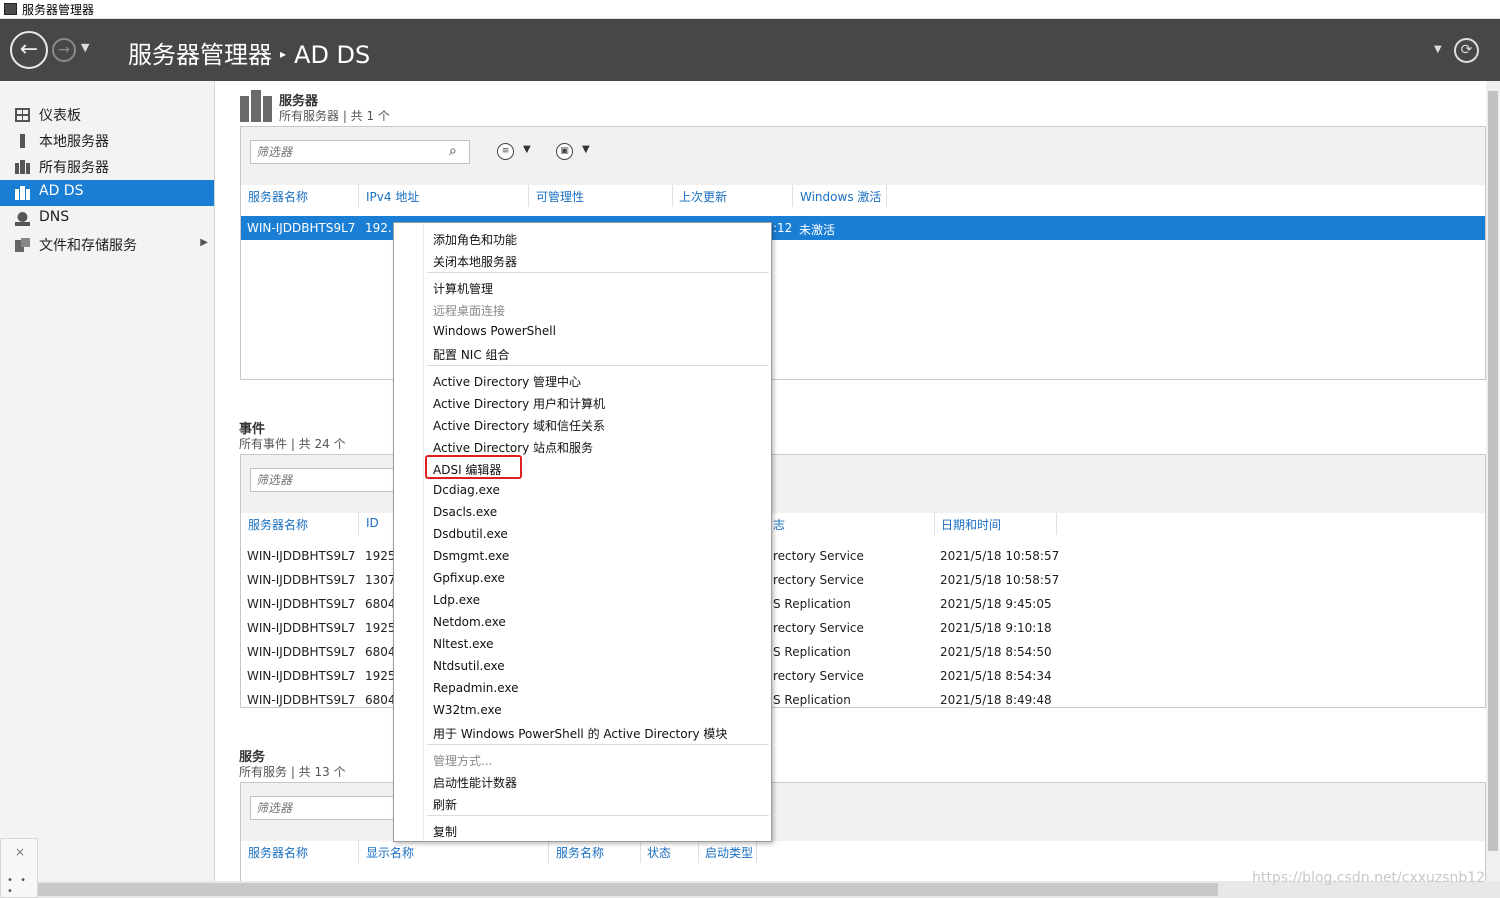 This screenshot has width=1500, height=898. Describe the element at coordinates (597, 555) in the screenshot. I see `menu-item-dsmgmt: Dsmgmt.exe` at that location.